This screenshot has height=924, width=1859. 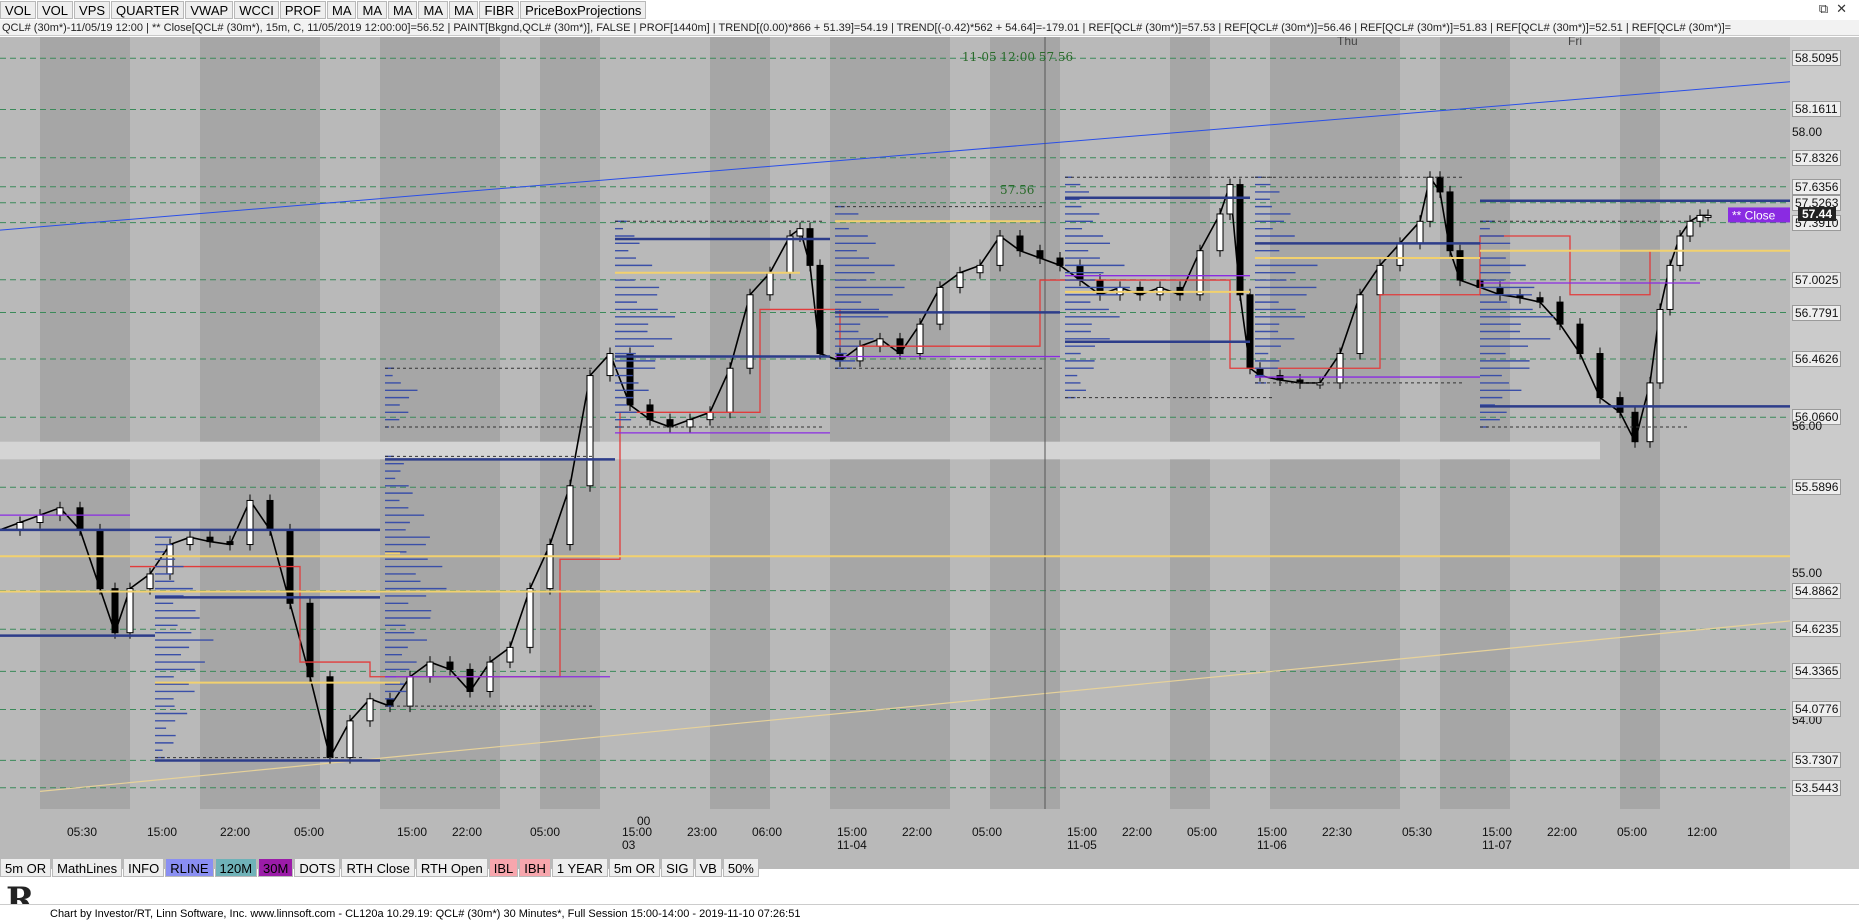 I want to click on price-axis-label: 54.0776, so click(x=1817, y=709).